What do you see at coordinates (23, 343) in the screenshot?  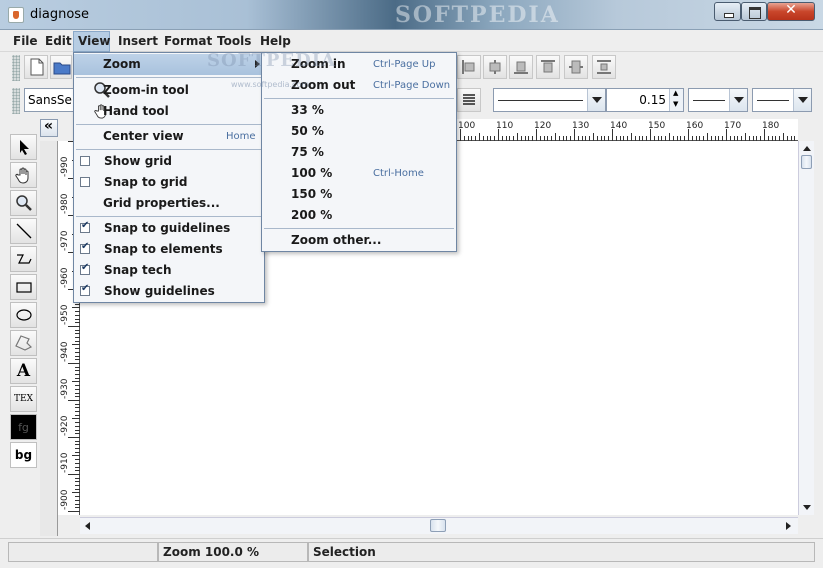 I see `polygon-tool-button` at bounding box center [23, 343].